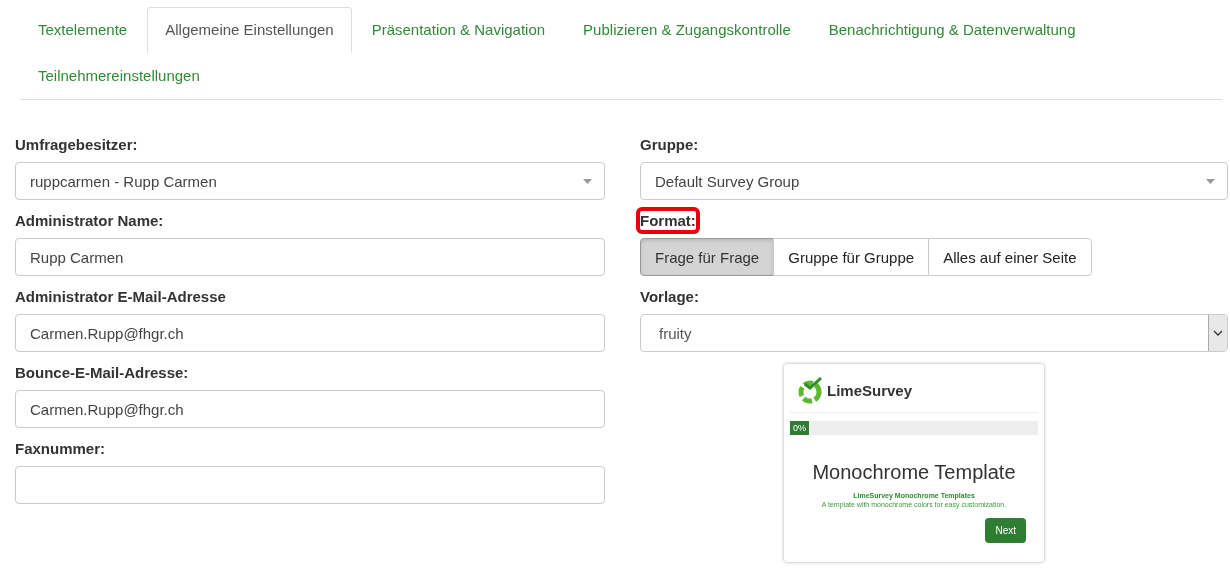 This screenshot has height=571, width=1230. I want to click on logo-text: LimeSurvey, so click(870, 390).